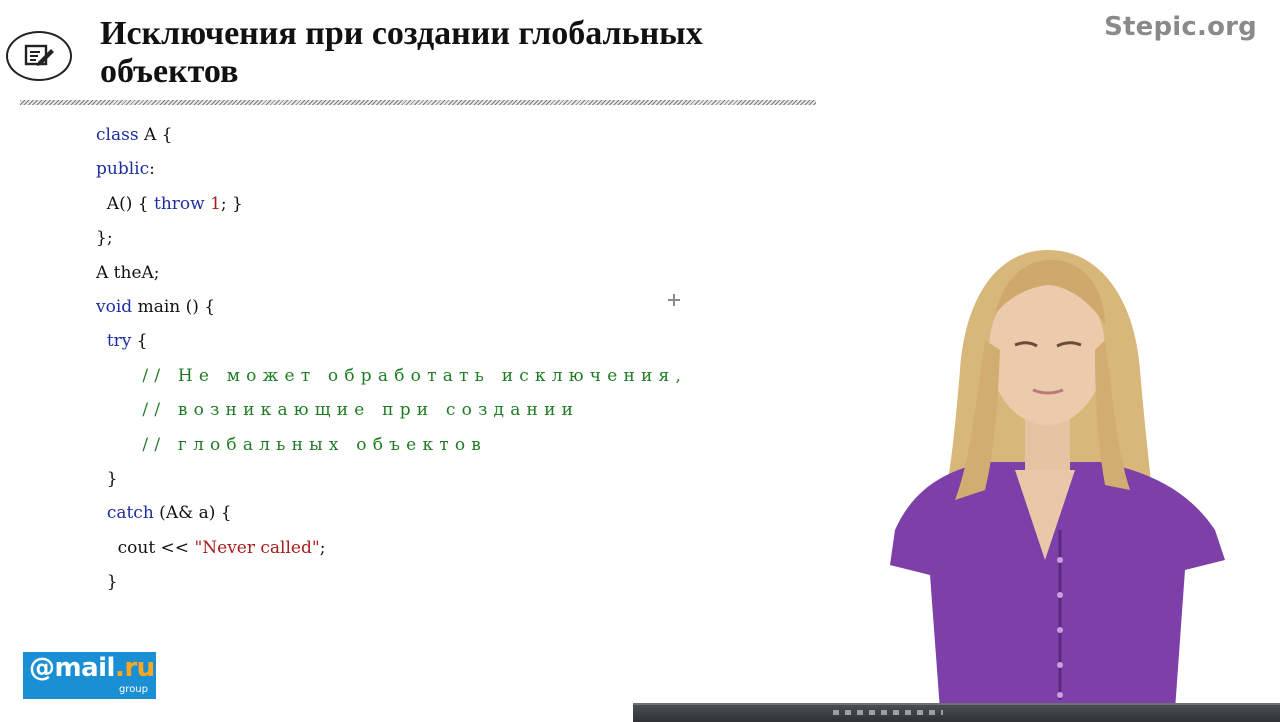  What do you see at coordinates (674, 300) in the screenshot?
I see `crosshair-cursor-icon` at bounding box center [674, 300].